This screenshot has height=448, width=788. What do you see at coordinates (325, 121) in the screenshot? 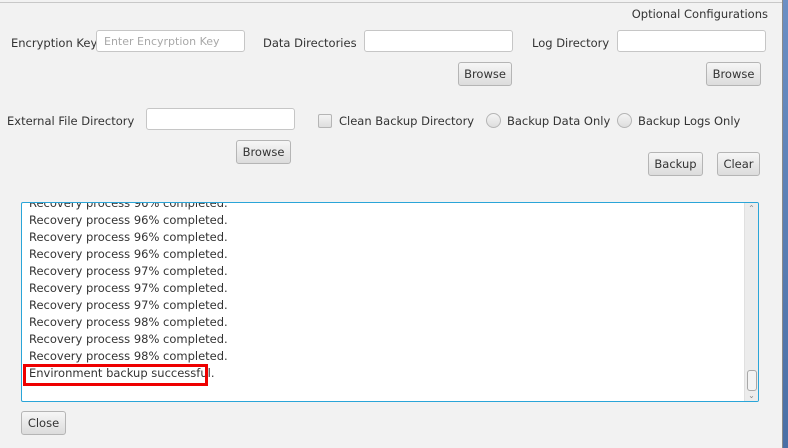
I see `clean-backup-directory-checkbox` at bounding box center [325, 121].